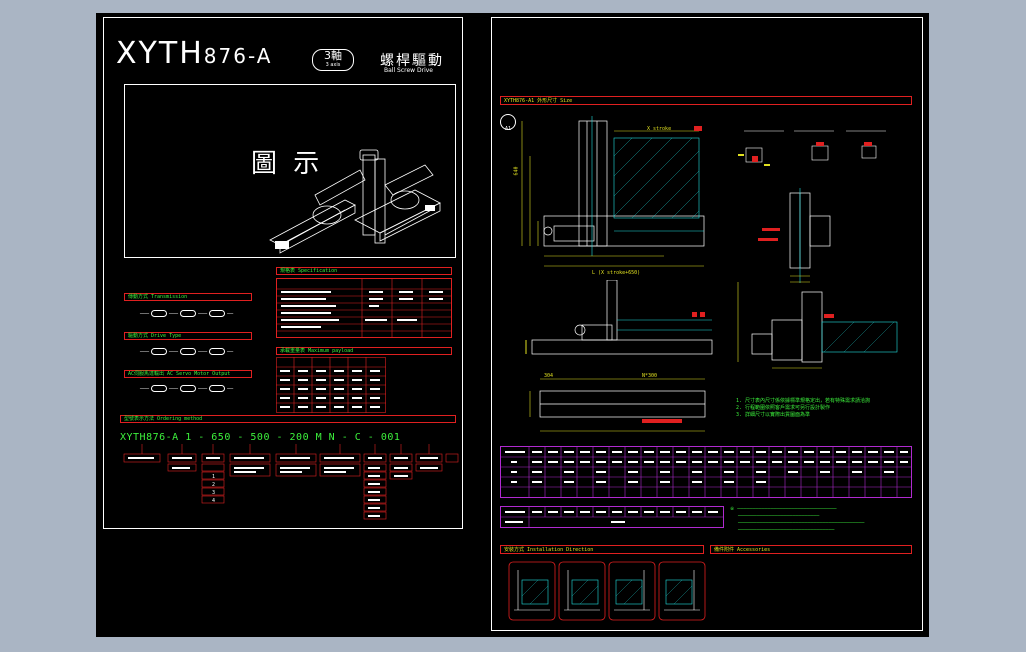 The height and width of the screenshot is (652, 1026). What do you see at coordinates (794, 235) in the screenshot?
I see `side-view-drawing` at bounding box center [794, 235].